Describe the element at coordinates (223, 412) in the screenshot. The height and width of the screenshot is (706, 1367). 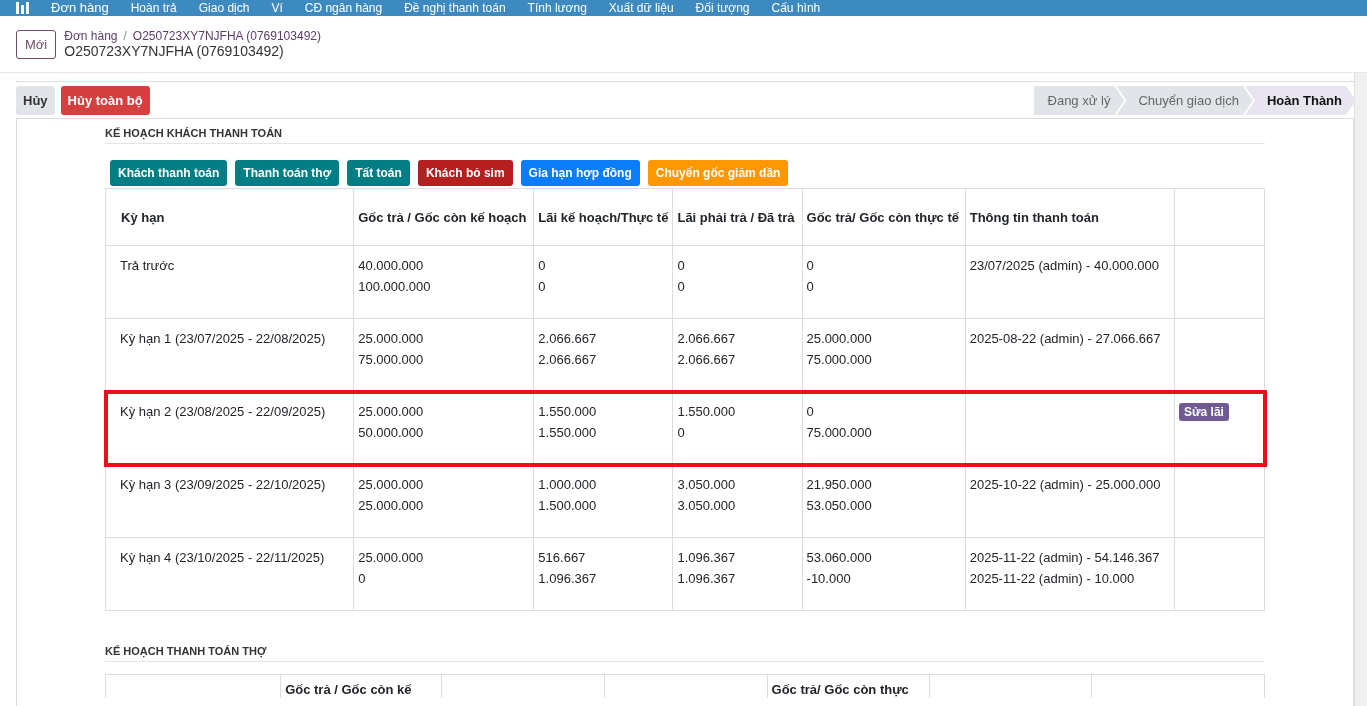
I see `table-cell-text: Kỳ hạn 2 (23/08/2025 - 22/09/2025)` at that location.